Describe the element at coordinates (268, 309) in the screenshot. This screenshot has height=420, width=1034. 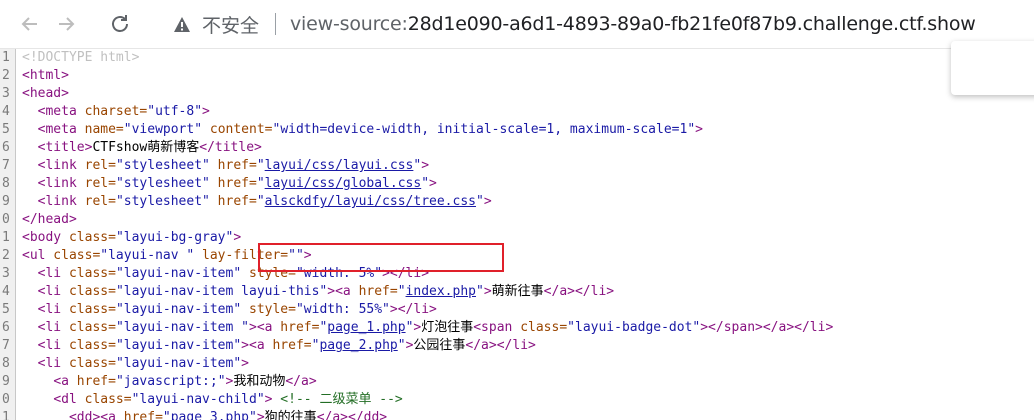
I see `attr-name: style=` at that location.